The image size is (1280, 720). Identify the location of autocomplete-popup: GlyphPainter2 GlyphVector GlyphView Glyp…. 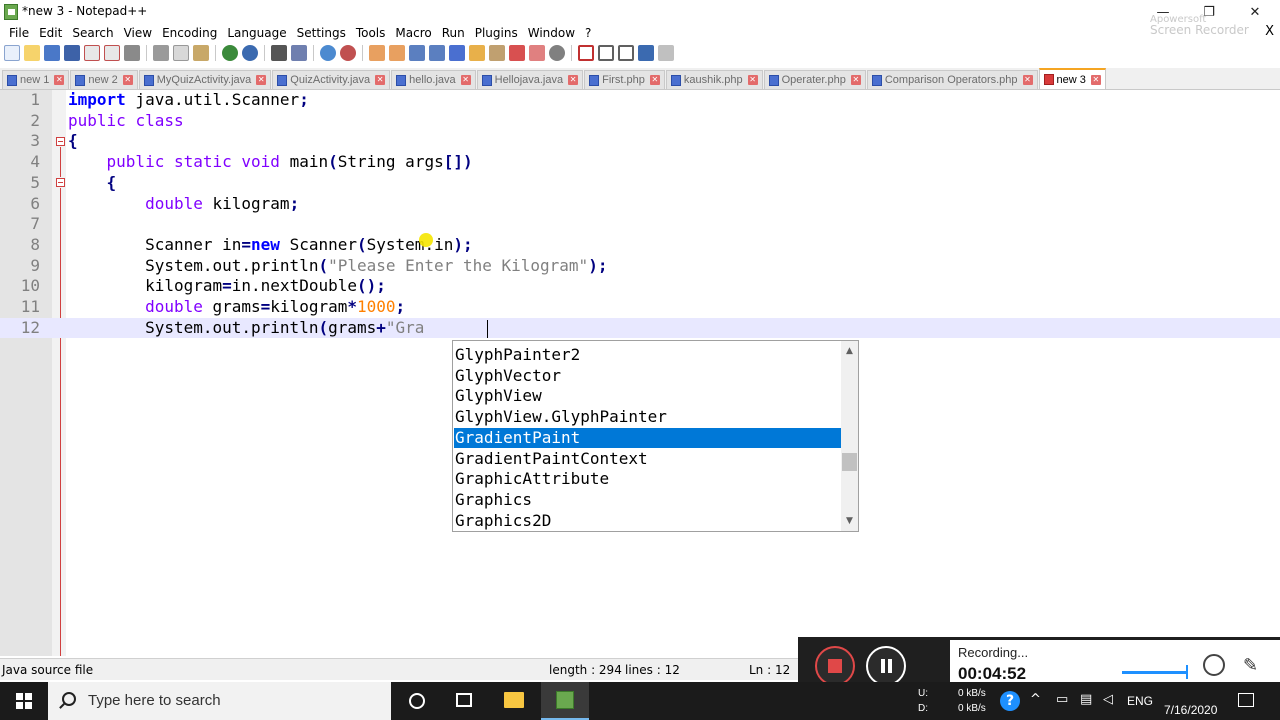
(655, 436).